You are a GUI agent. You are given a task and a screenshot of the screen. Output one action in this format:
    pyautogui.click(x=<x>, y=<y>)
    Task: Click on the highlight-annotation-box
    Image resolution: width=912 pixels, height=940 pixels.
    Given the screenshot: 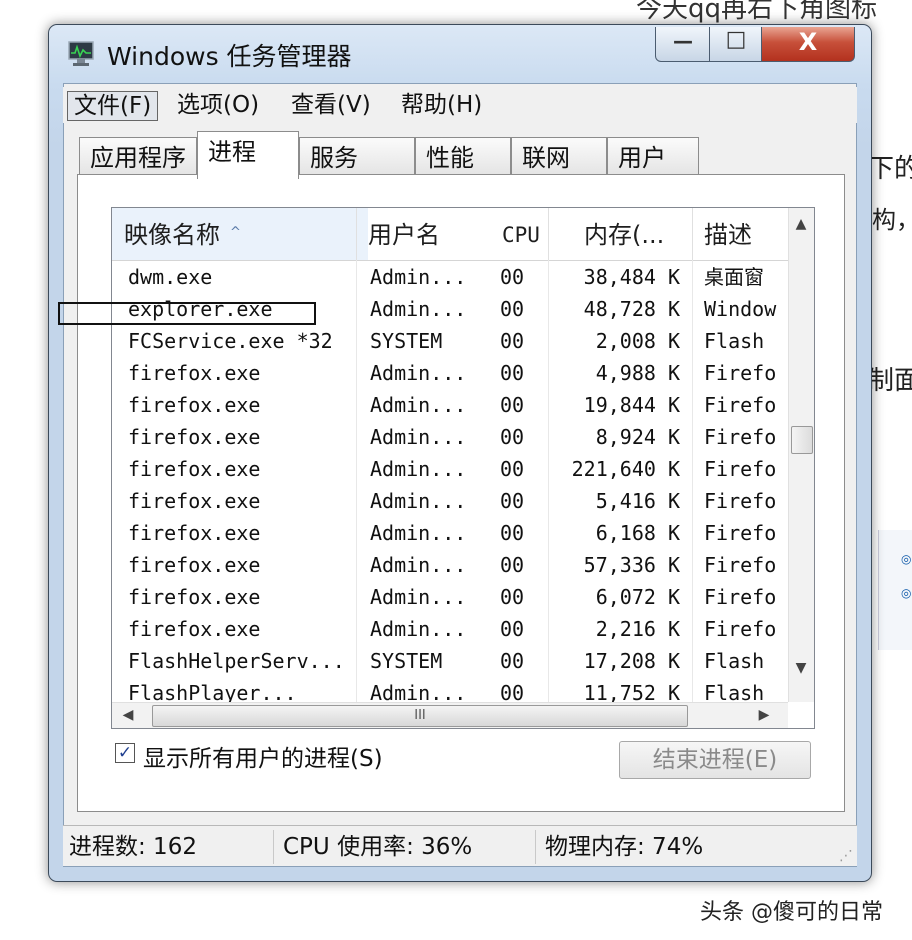 What is the action you would take?
    pyautogui.click(x=187, y=313)
    